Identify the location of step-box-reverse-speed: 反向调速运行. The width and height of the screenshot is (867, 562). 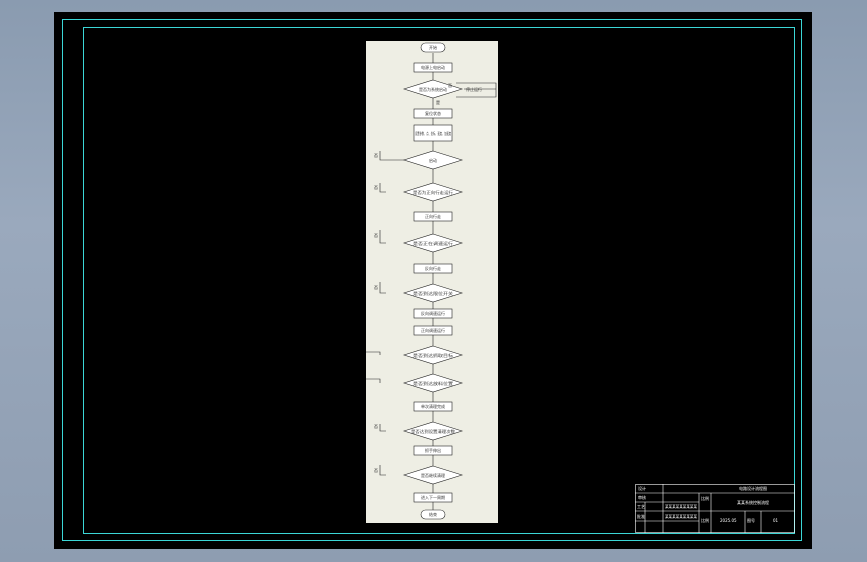
(433, 313).